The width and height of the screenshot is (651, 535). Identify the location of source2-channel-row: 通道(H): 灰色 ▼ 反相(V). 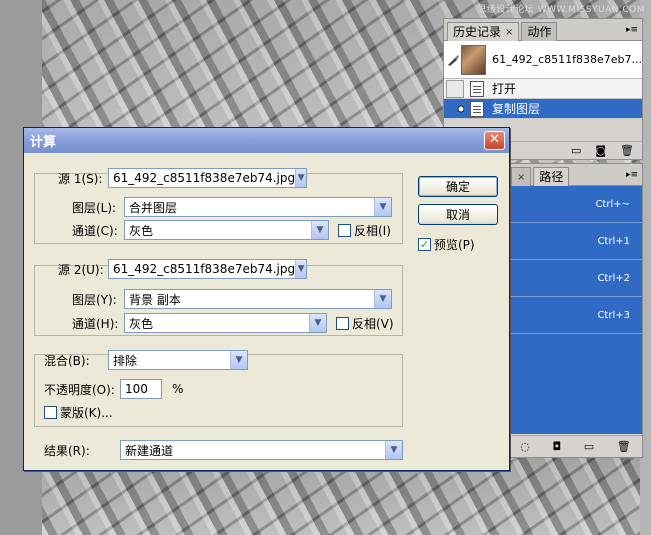
(233, 323).